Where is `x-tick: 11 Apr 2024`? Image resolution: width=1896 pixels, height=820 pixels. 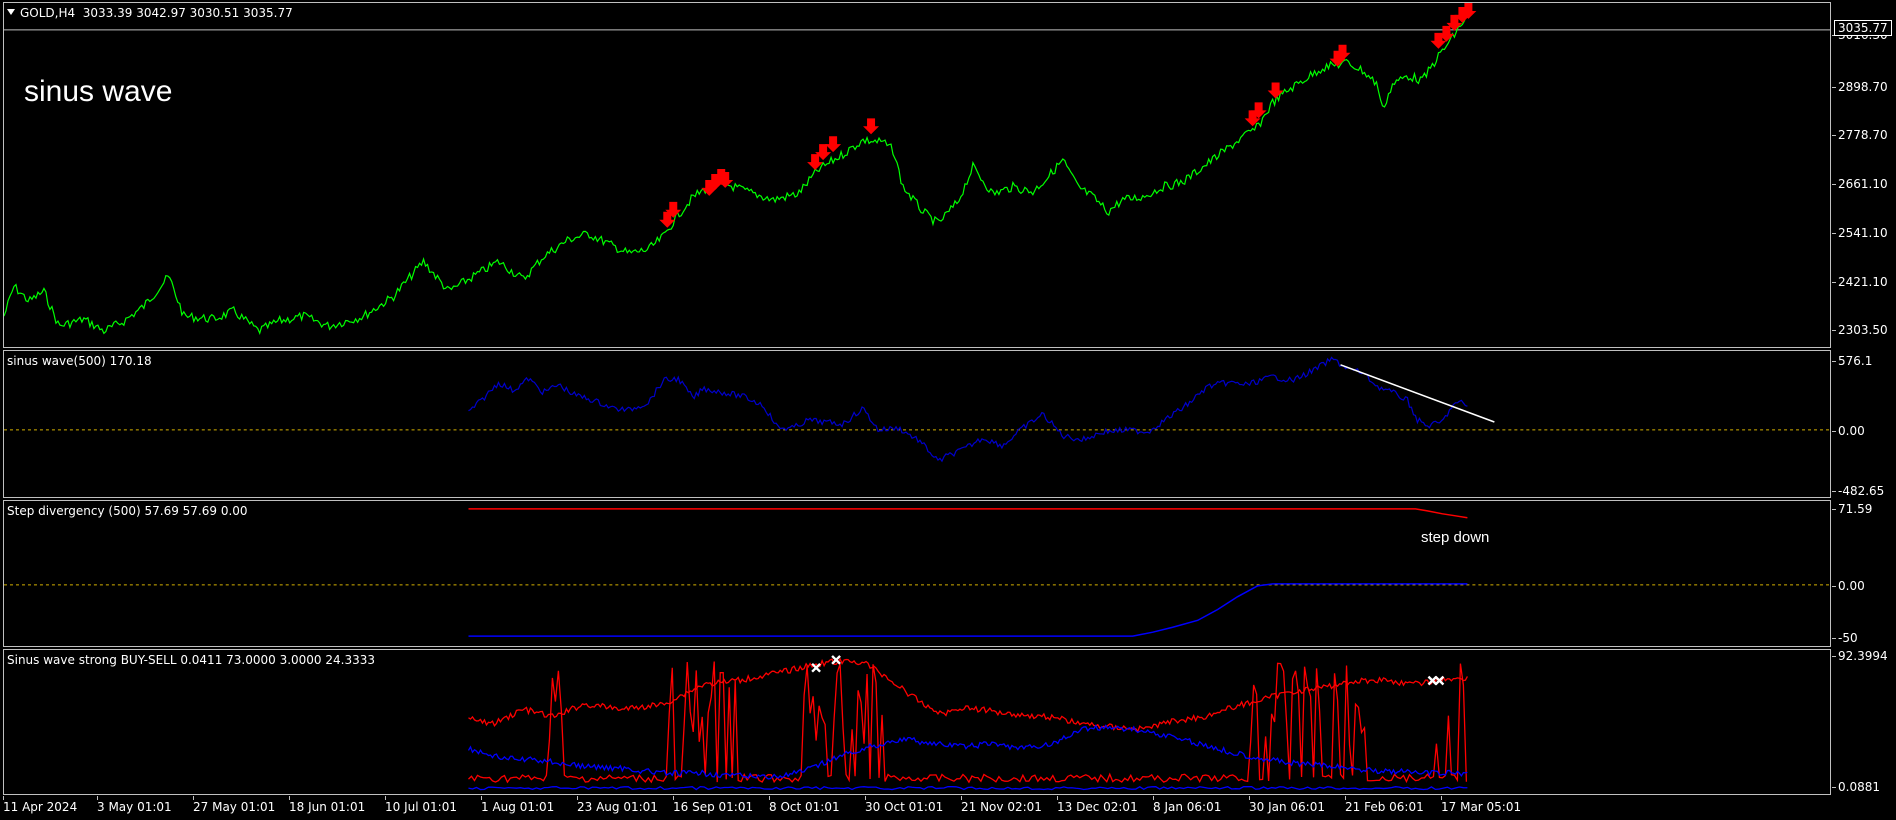
x-tick: 11 Apr 2024 is located at coordinates (40, 805).